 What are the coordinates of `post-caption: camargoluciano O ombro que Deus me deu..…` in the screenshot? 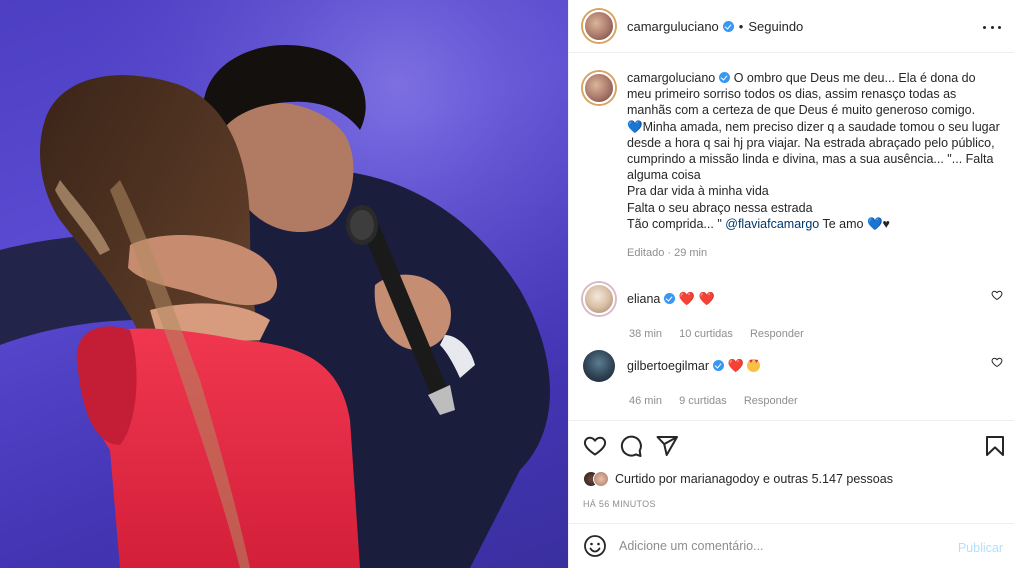 It's located at (793, 165).